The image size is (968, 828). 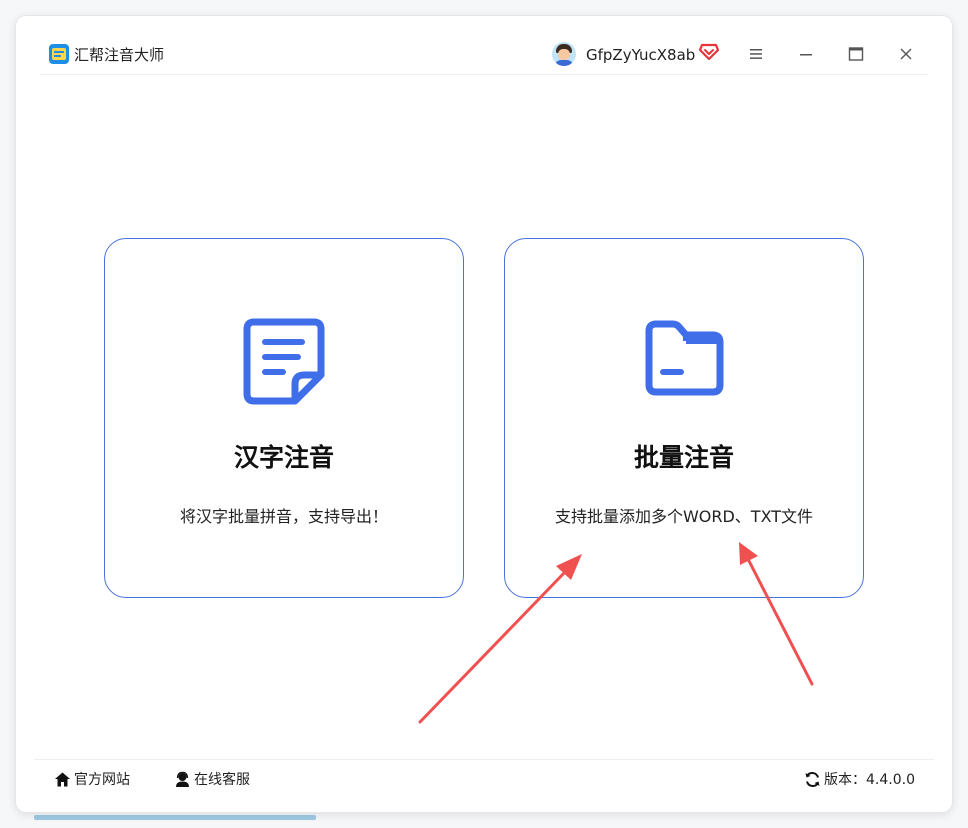 What do you see at coordinates (684, 516) in the screenshot?
I see `card-description: 支持批量添加多个WORD、TXT文件` at bounding box center [684, 516].